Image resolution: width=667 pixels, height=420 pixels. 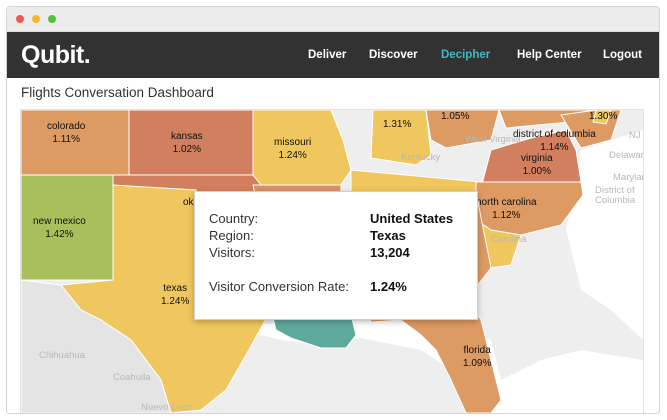 I want to click on label-ohio-rate: 1.05%, so click(x=455, y=116).